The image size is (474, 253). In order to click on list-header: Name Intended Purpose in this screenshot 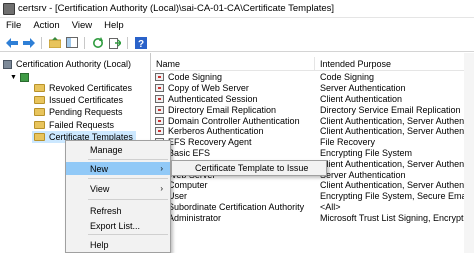, I will do `click(313, 64)`.